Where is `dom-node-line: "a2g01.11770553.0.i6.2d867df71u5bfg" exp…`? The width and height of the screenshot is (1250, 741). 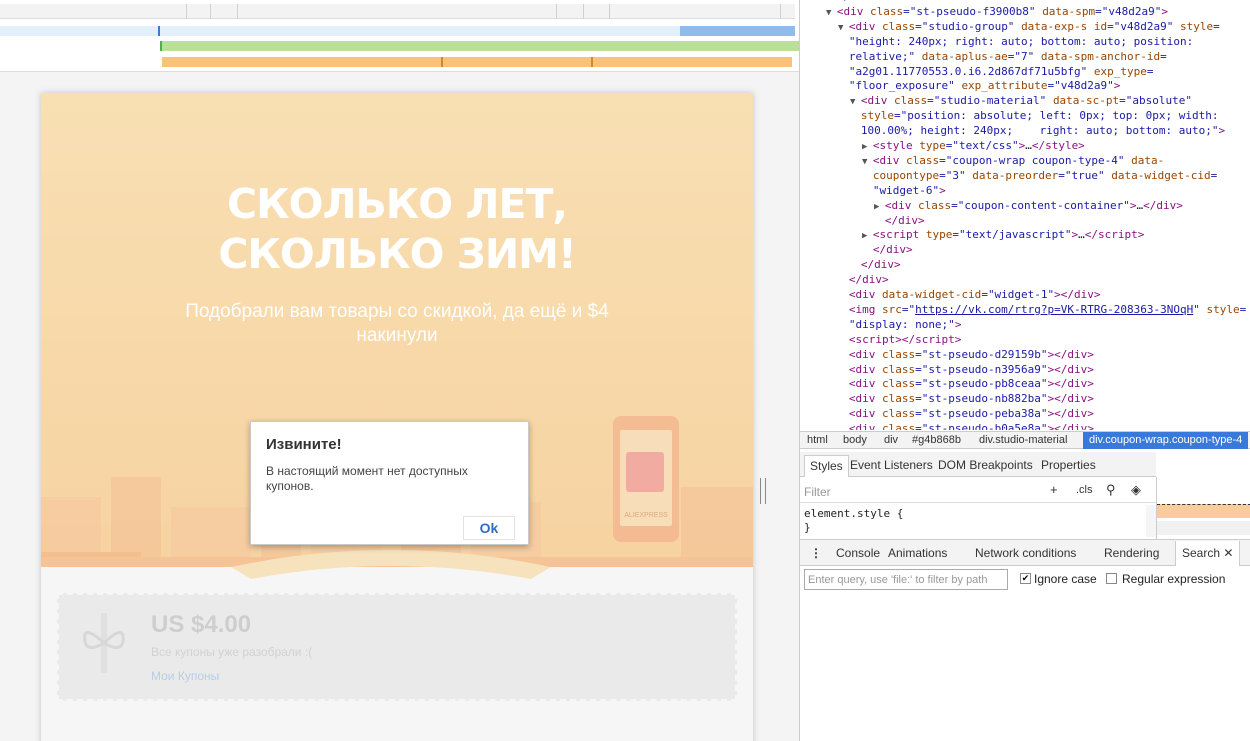
dom-node-line: "a2g01.11770553.0.i6.2d867df71u5bfg" exp… is located at coordinates (996, 72).